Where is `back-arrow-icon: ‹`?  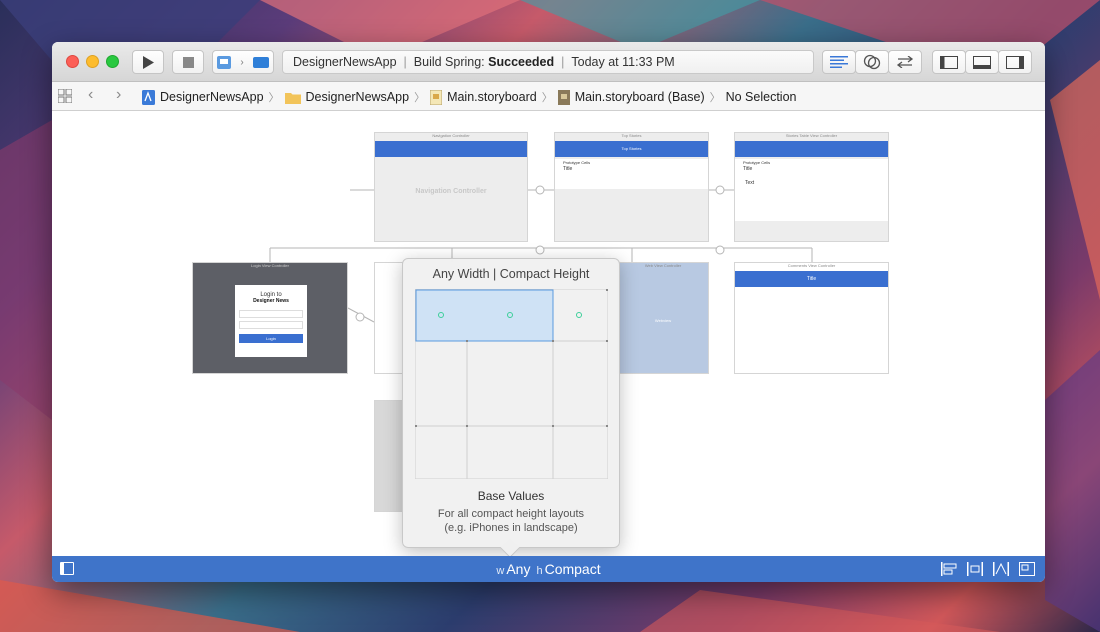
back-arrow-icon: ‹ is located at coordinates (90, 95).